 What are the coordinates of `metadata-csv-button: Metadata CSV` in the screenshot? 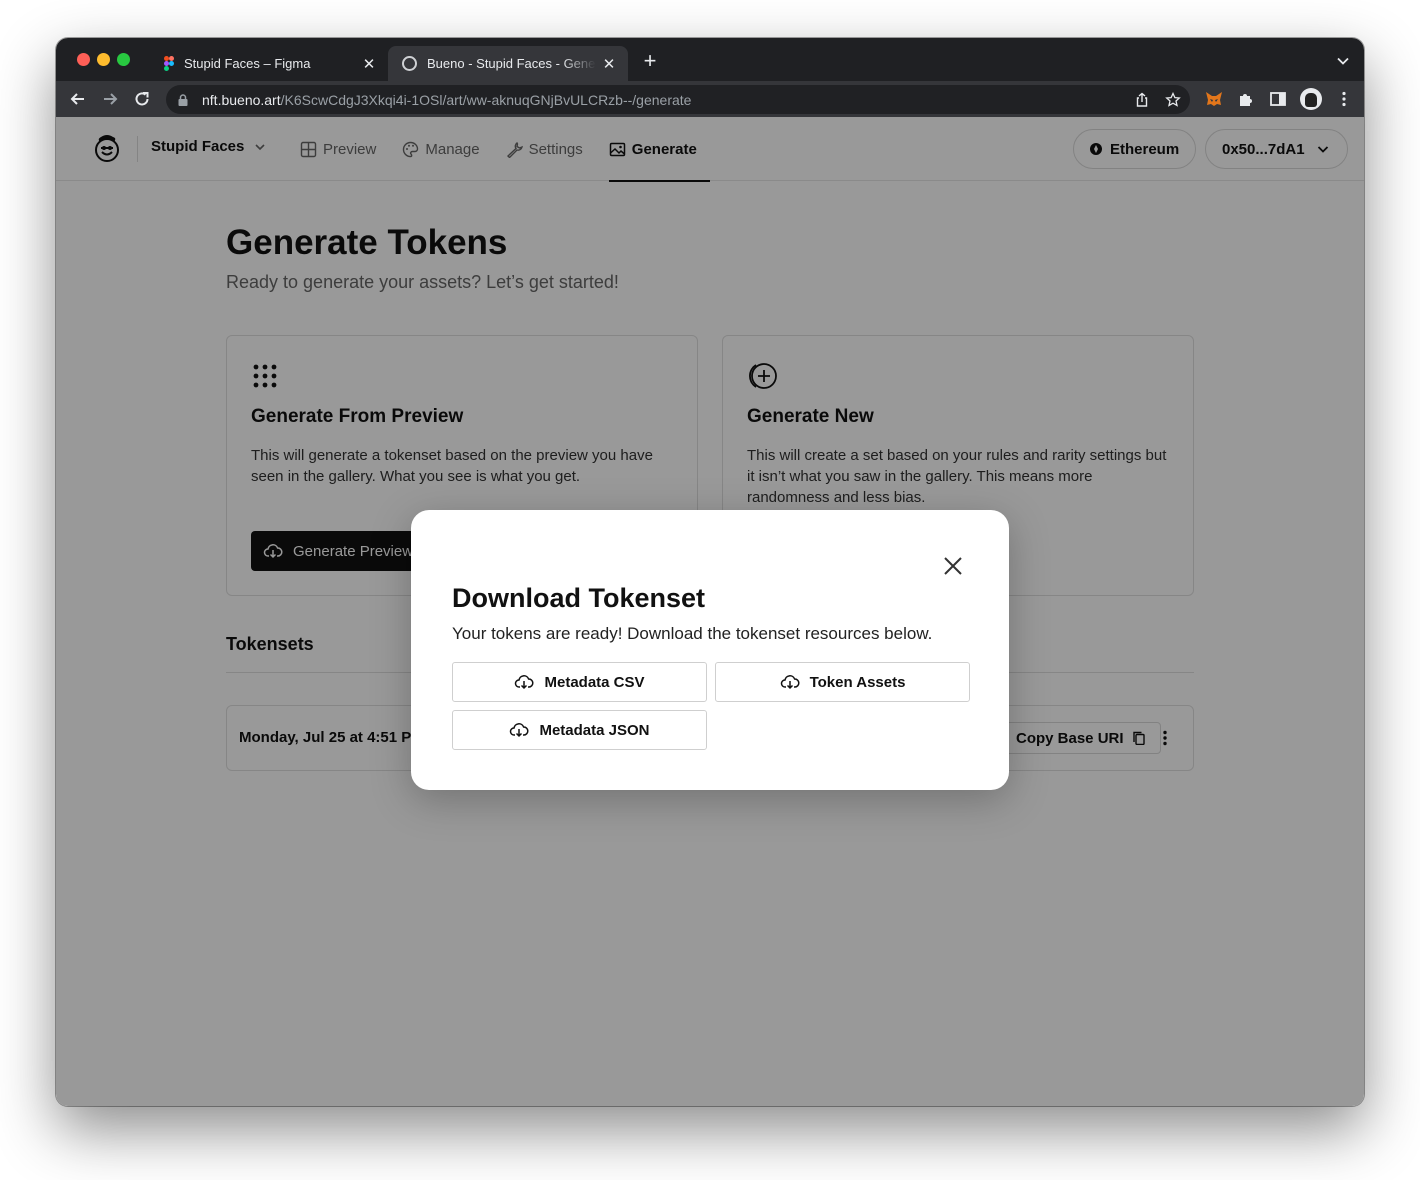 It's located at (579, 682).